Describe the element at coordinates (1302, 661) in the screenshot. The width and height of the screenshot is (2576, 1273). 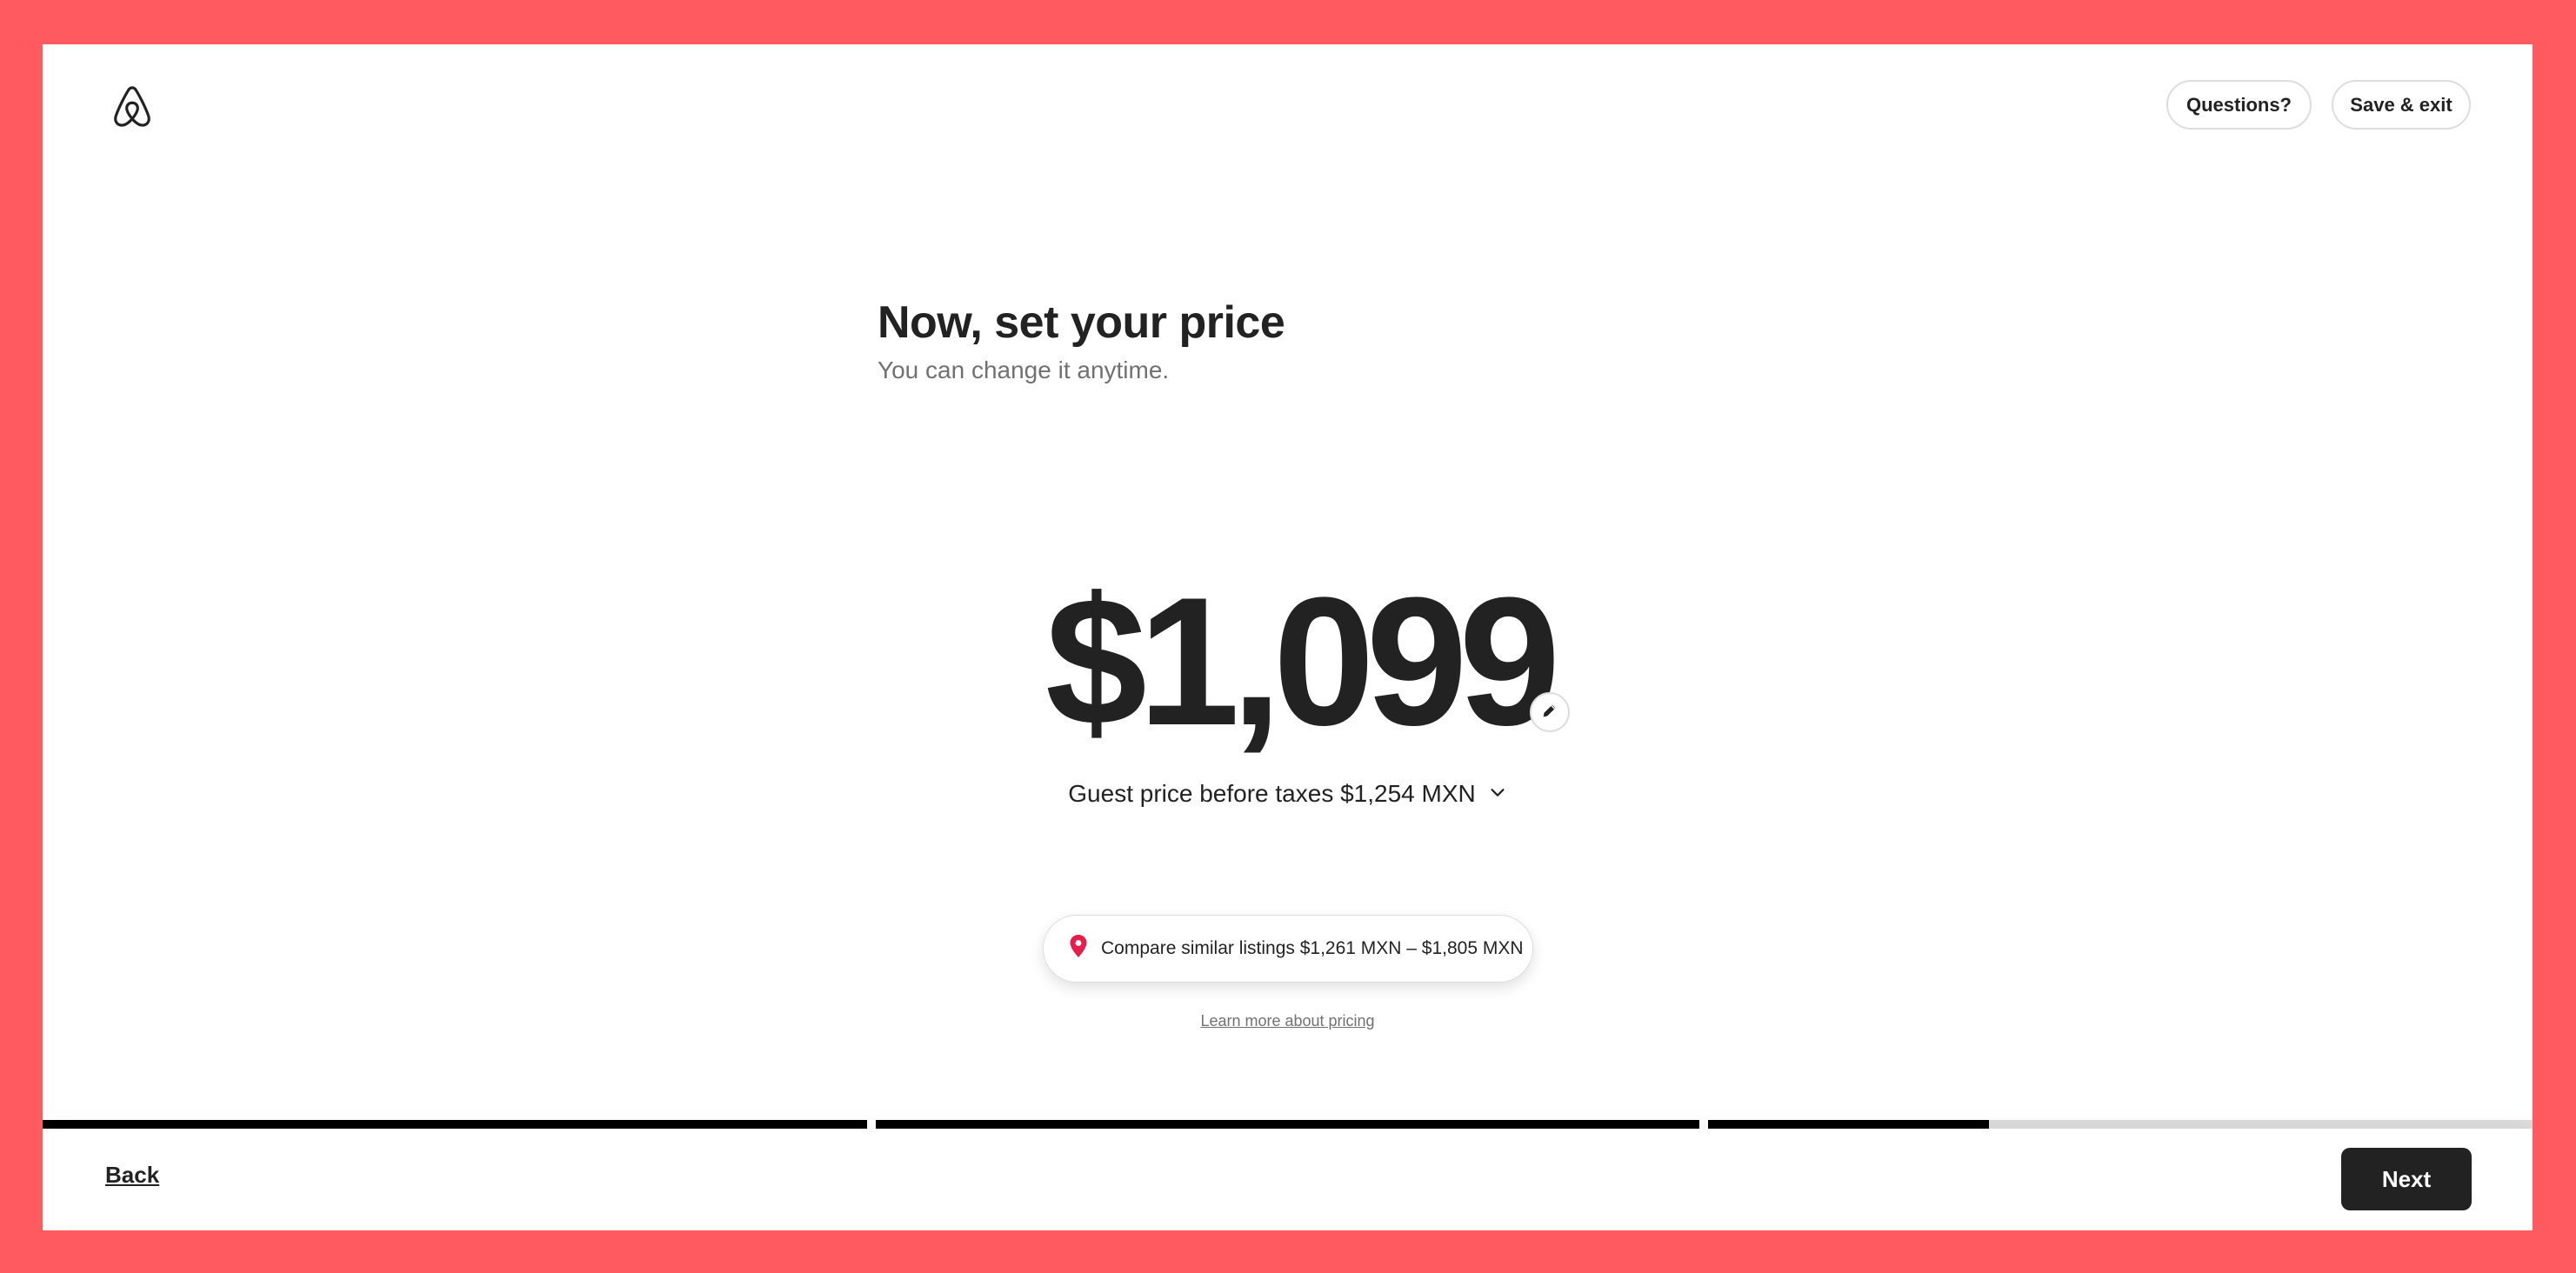
I see `price-value: $1,099` at that location.